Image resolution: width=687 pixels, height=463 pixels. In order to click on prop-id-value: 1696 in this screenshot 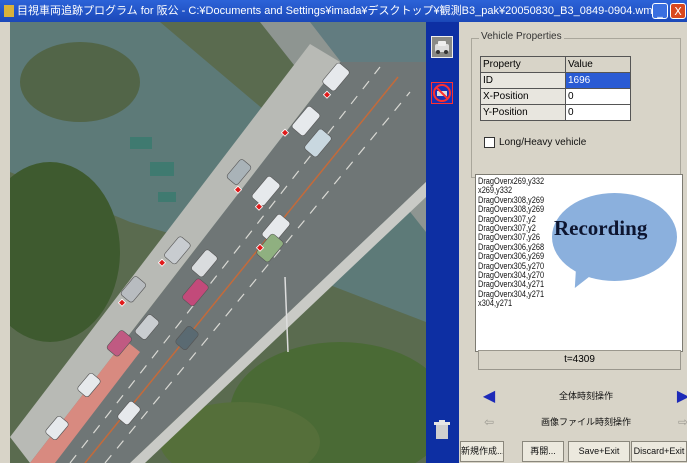, I will do `click(598, 80)`.